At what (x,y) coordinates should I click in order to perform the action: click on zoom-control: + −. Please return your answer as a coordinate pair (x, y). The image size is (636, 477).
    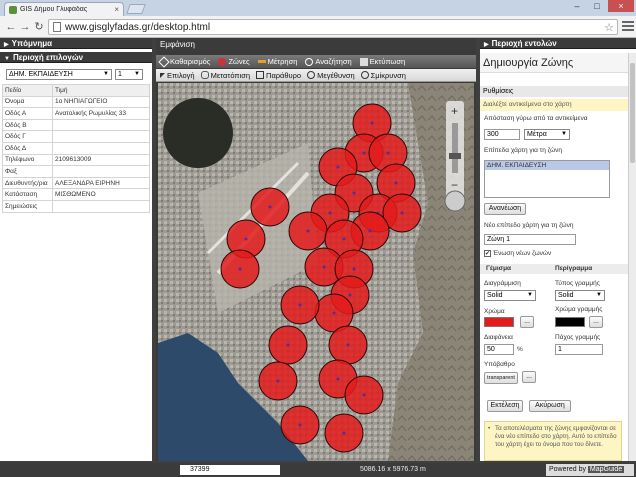
    Looking at the image, I should click on (455, 156).